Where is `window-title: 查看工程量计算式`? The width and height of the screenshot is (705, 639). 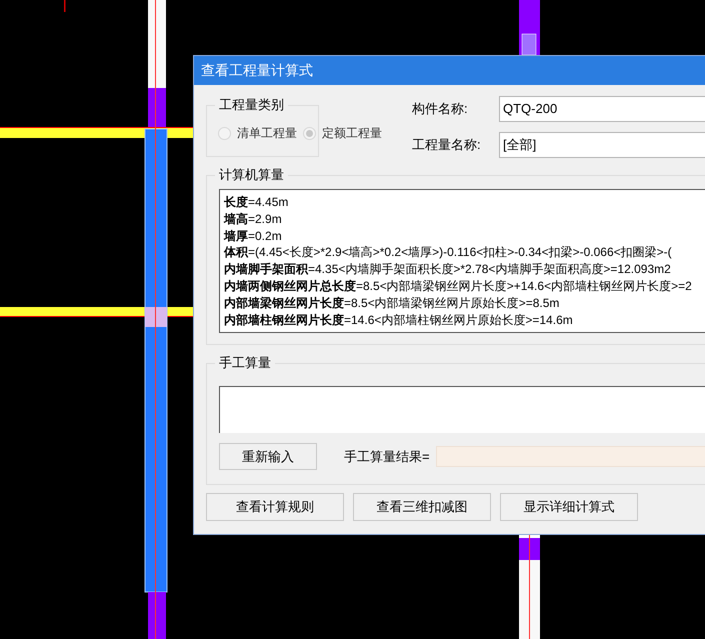 window-title: 查看工程量计算式 is located at coordinates (257, 70).